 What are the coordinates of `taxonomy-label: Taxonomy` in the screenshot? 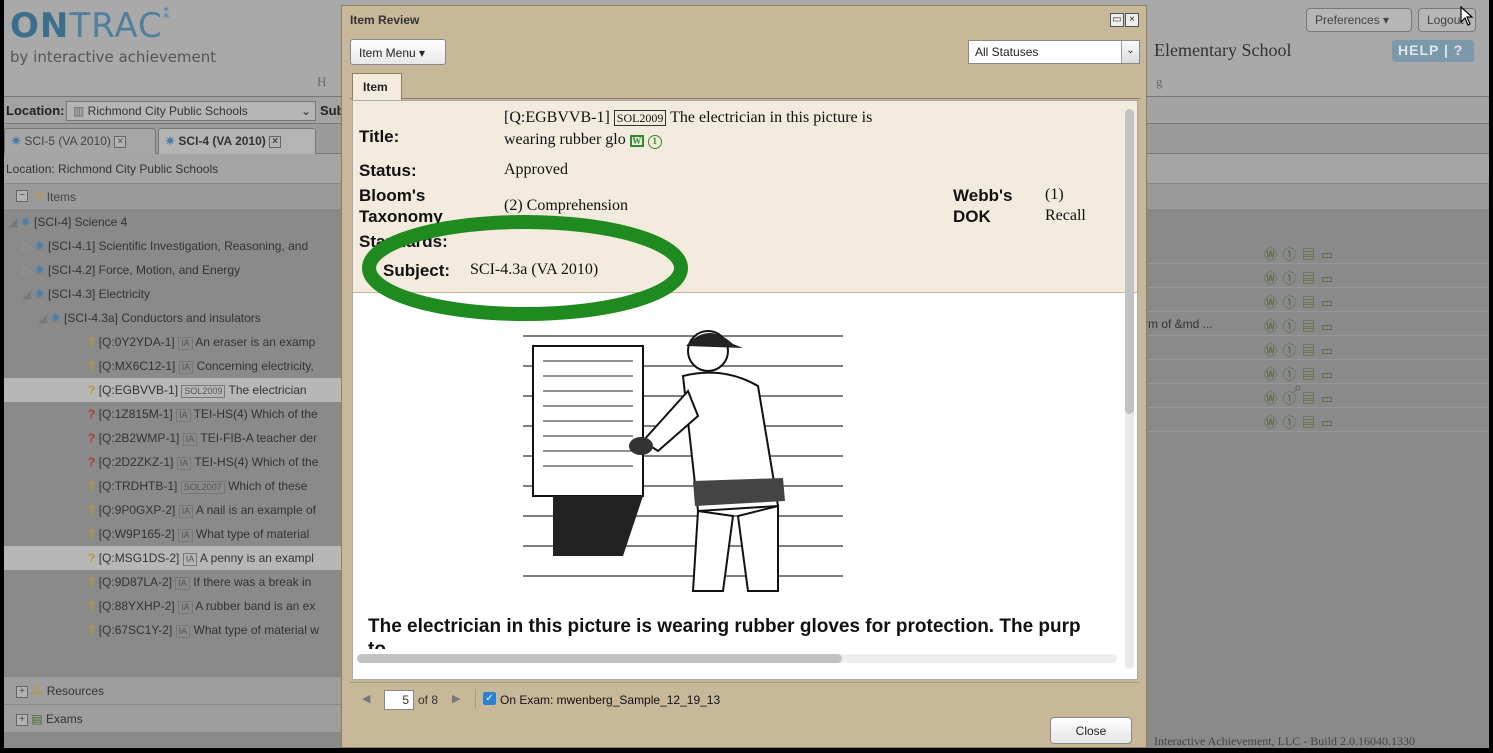 It's located at (401, 216).